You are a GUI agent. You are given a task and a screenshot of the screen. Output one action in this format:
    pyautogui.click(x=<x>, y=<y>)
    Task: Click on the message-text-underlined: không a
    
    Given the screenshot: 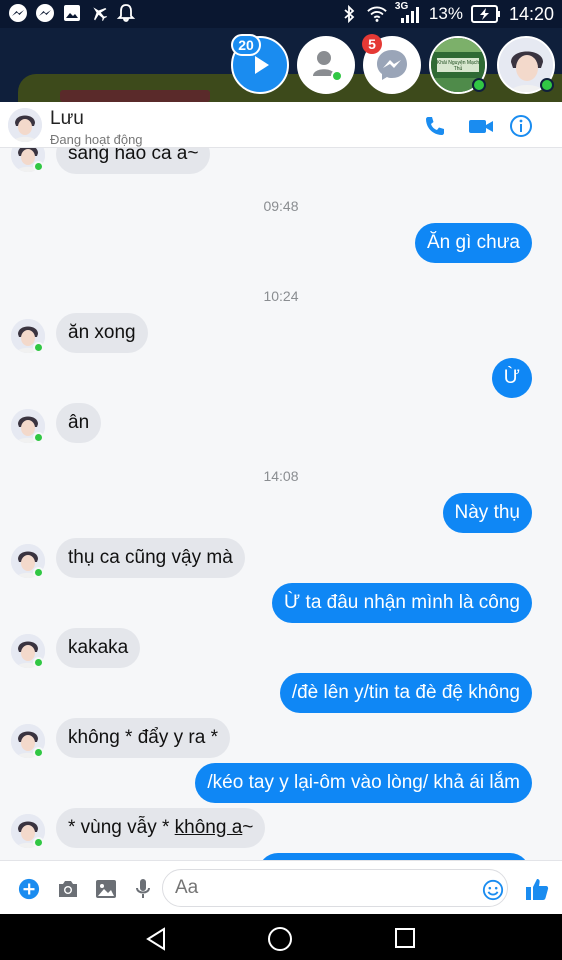 What is the action you would take?
    pyautogui.click(x=208, y=827)
    